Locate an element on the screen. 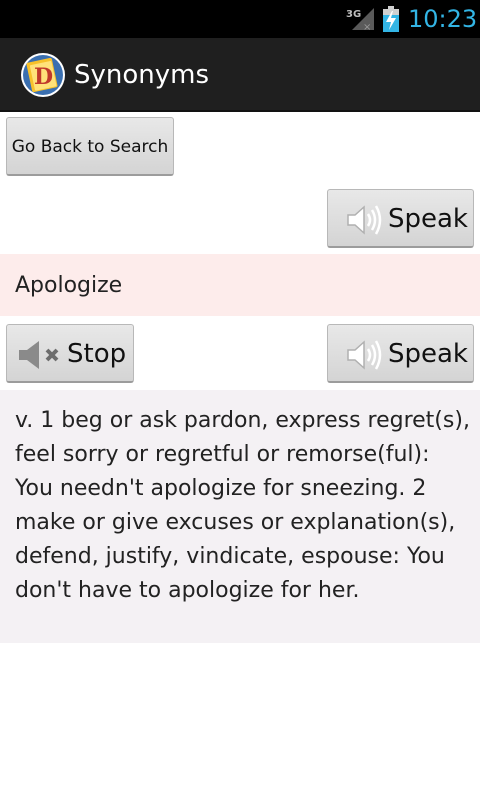 This screenshot has width=480, height=800. battery-charging-icon is located at coordinates (391, 19).